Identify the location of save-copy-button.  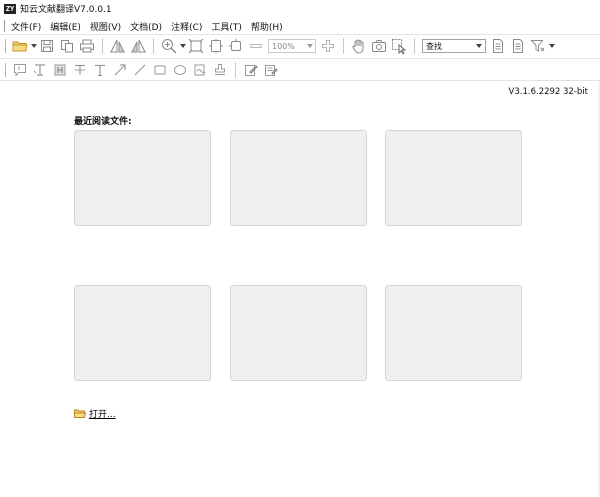
(67, 46).